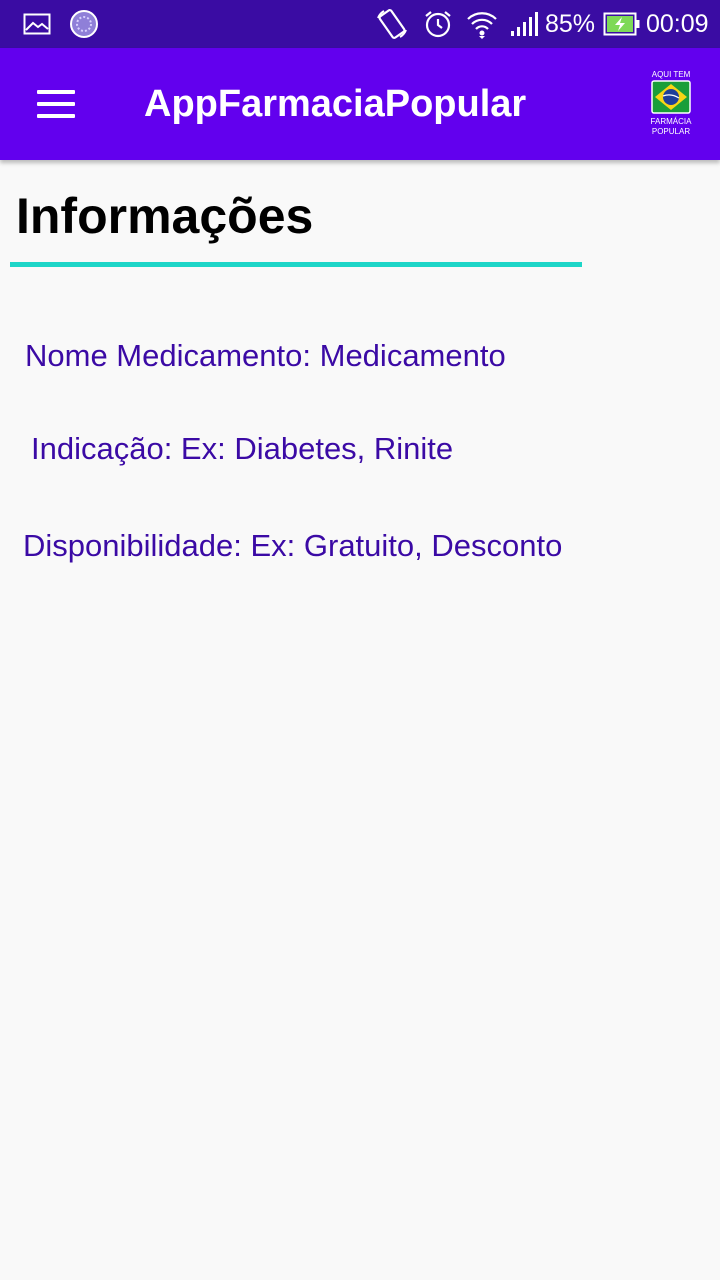  I want to click on wifi-icon, so click(482, 24).